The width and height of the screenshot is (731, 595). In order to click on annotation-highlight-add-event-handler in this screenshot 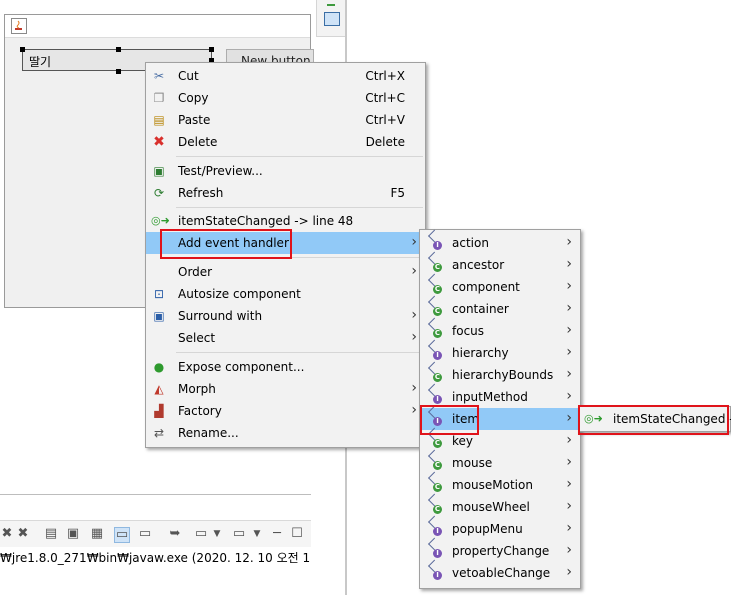, I will do `click(226, 244)`.